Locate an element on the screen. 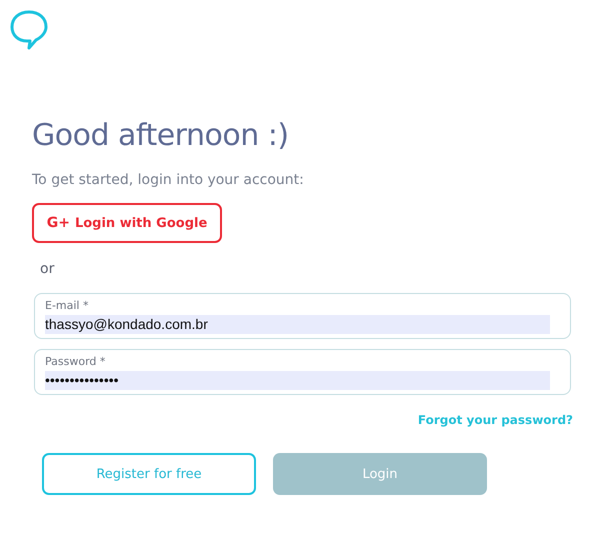 The height and width of the screenshot is (544, 611). field-value: thassyo@kondado.com.br is located at coordinates (297, 324).